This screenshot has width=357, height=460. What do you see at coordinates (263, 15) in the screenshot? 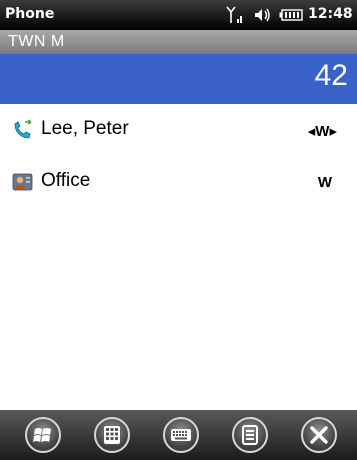
I see `speaker-icon` at bounding box center [263, 15].